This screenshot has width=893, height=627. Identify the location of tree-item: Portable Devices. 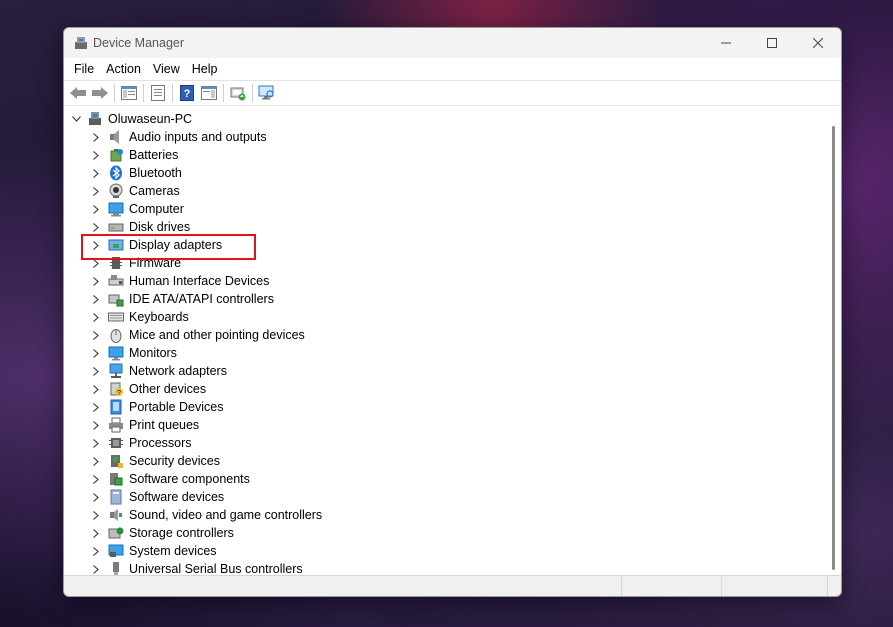
(157, 407).